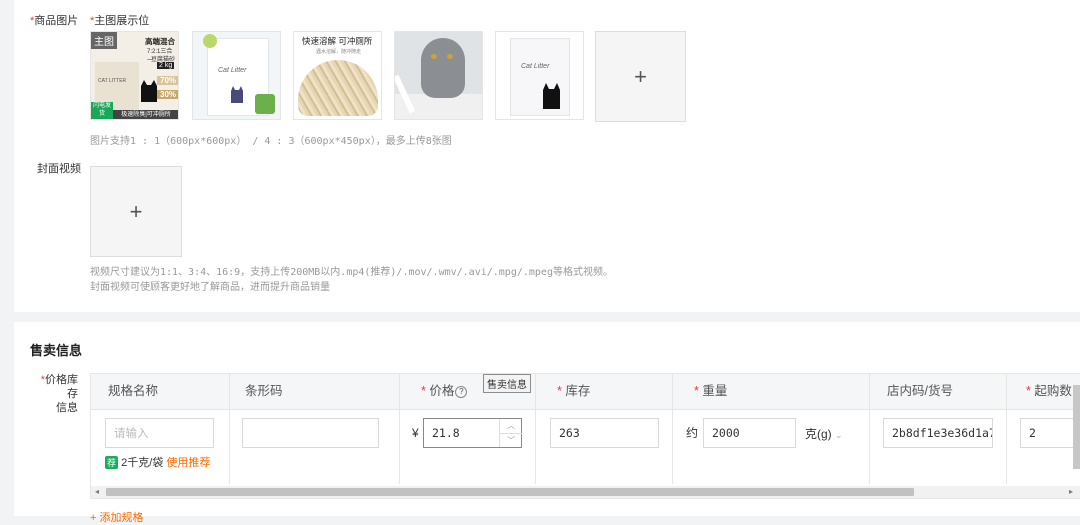  I want to click on upload-video-button: +, so click(136, 211).